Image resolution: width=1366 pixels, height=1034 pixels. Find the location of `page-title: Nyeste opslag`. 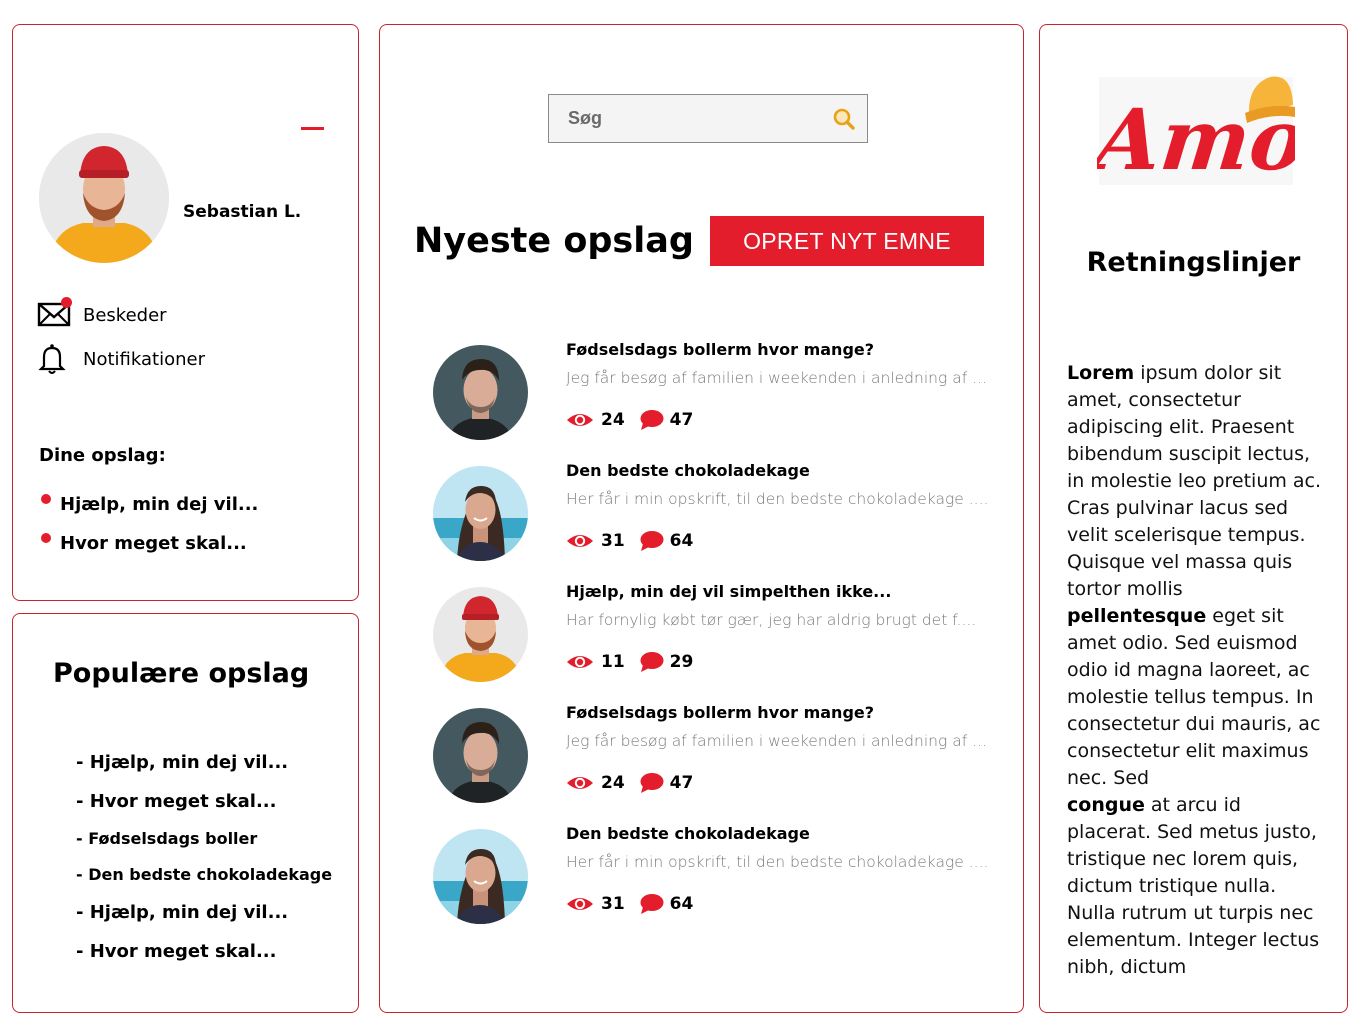

page-title: Nyeste opslag is located at coordinates (554, 241).